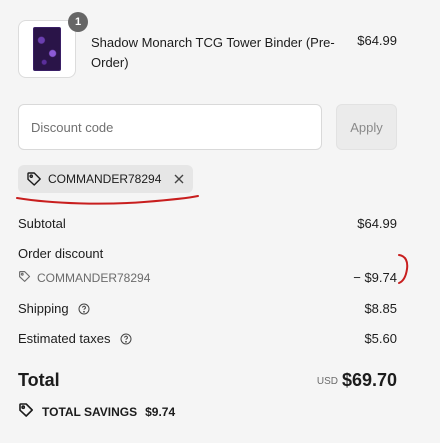  What do you see at coordinates (90, 411) in the screenshot?
I see `savings-label: TOTAL SAVINGS` at bounding box center [90, 411].